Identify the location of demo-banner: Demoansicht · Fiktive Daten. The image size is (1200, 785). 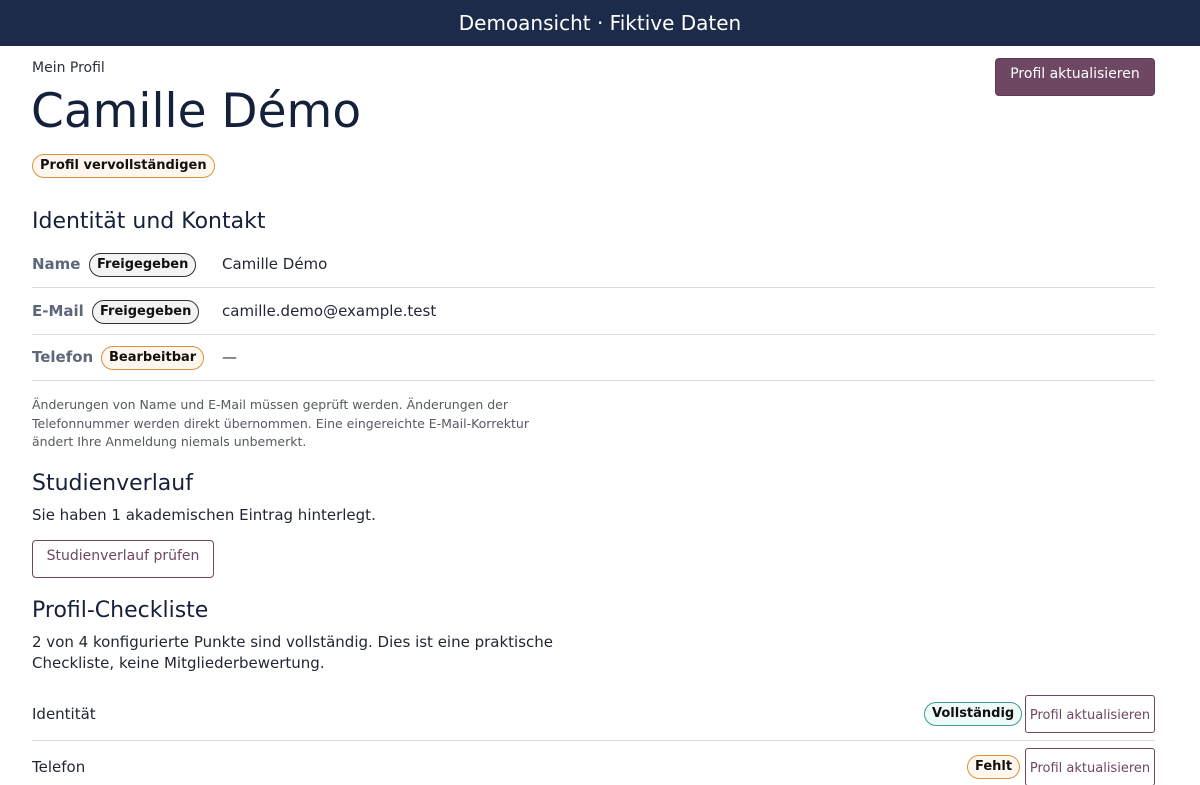
(600, 23).